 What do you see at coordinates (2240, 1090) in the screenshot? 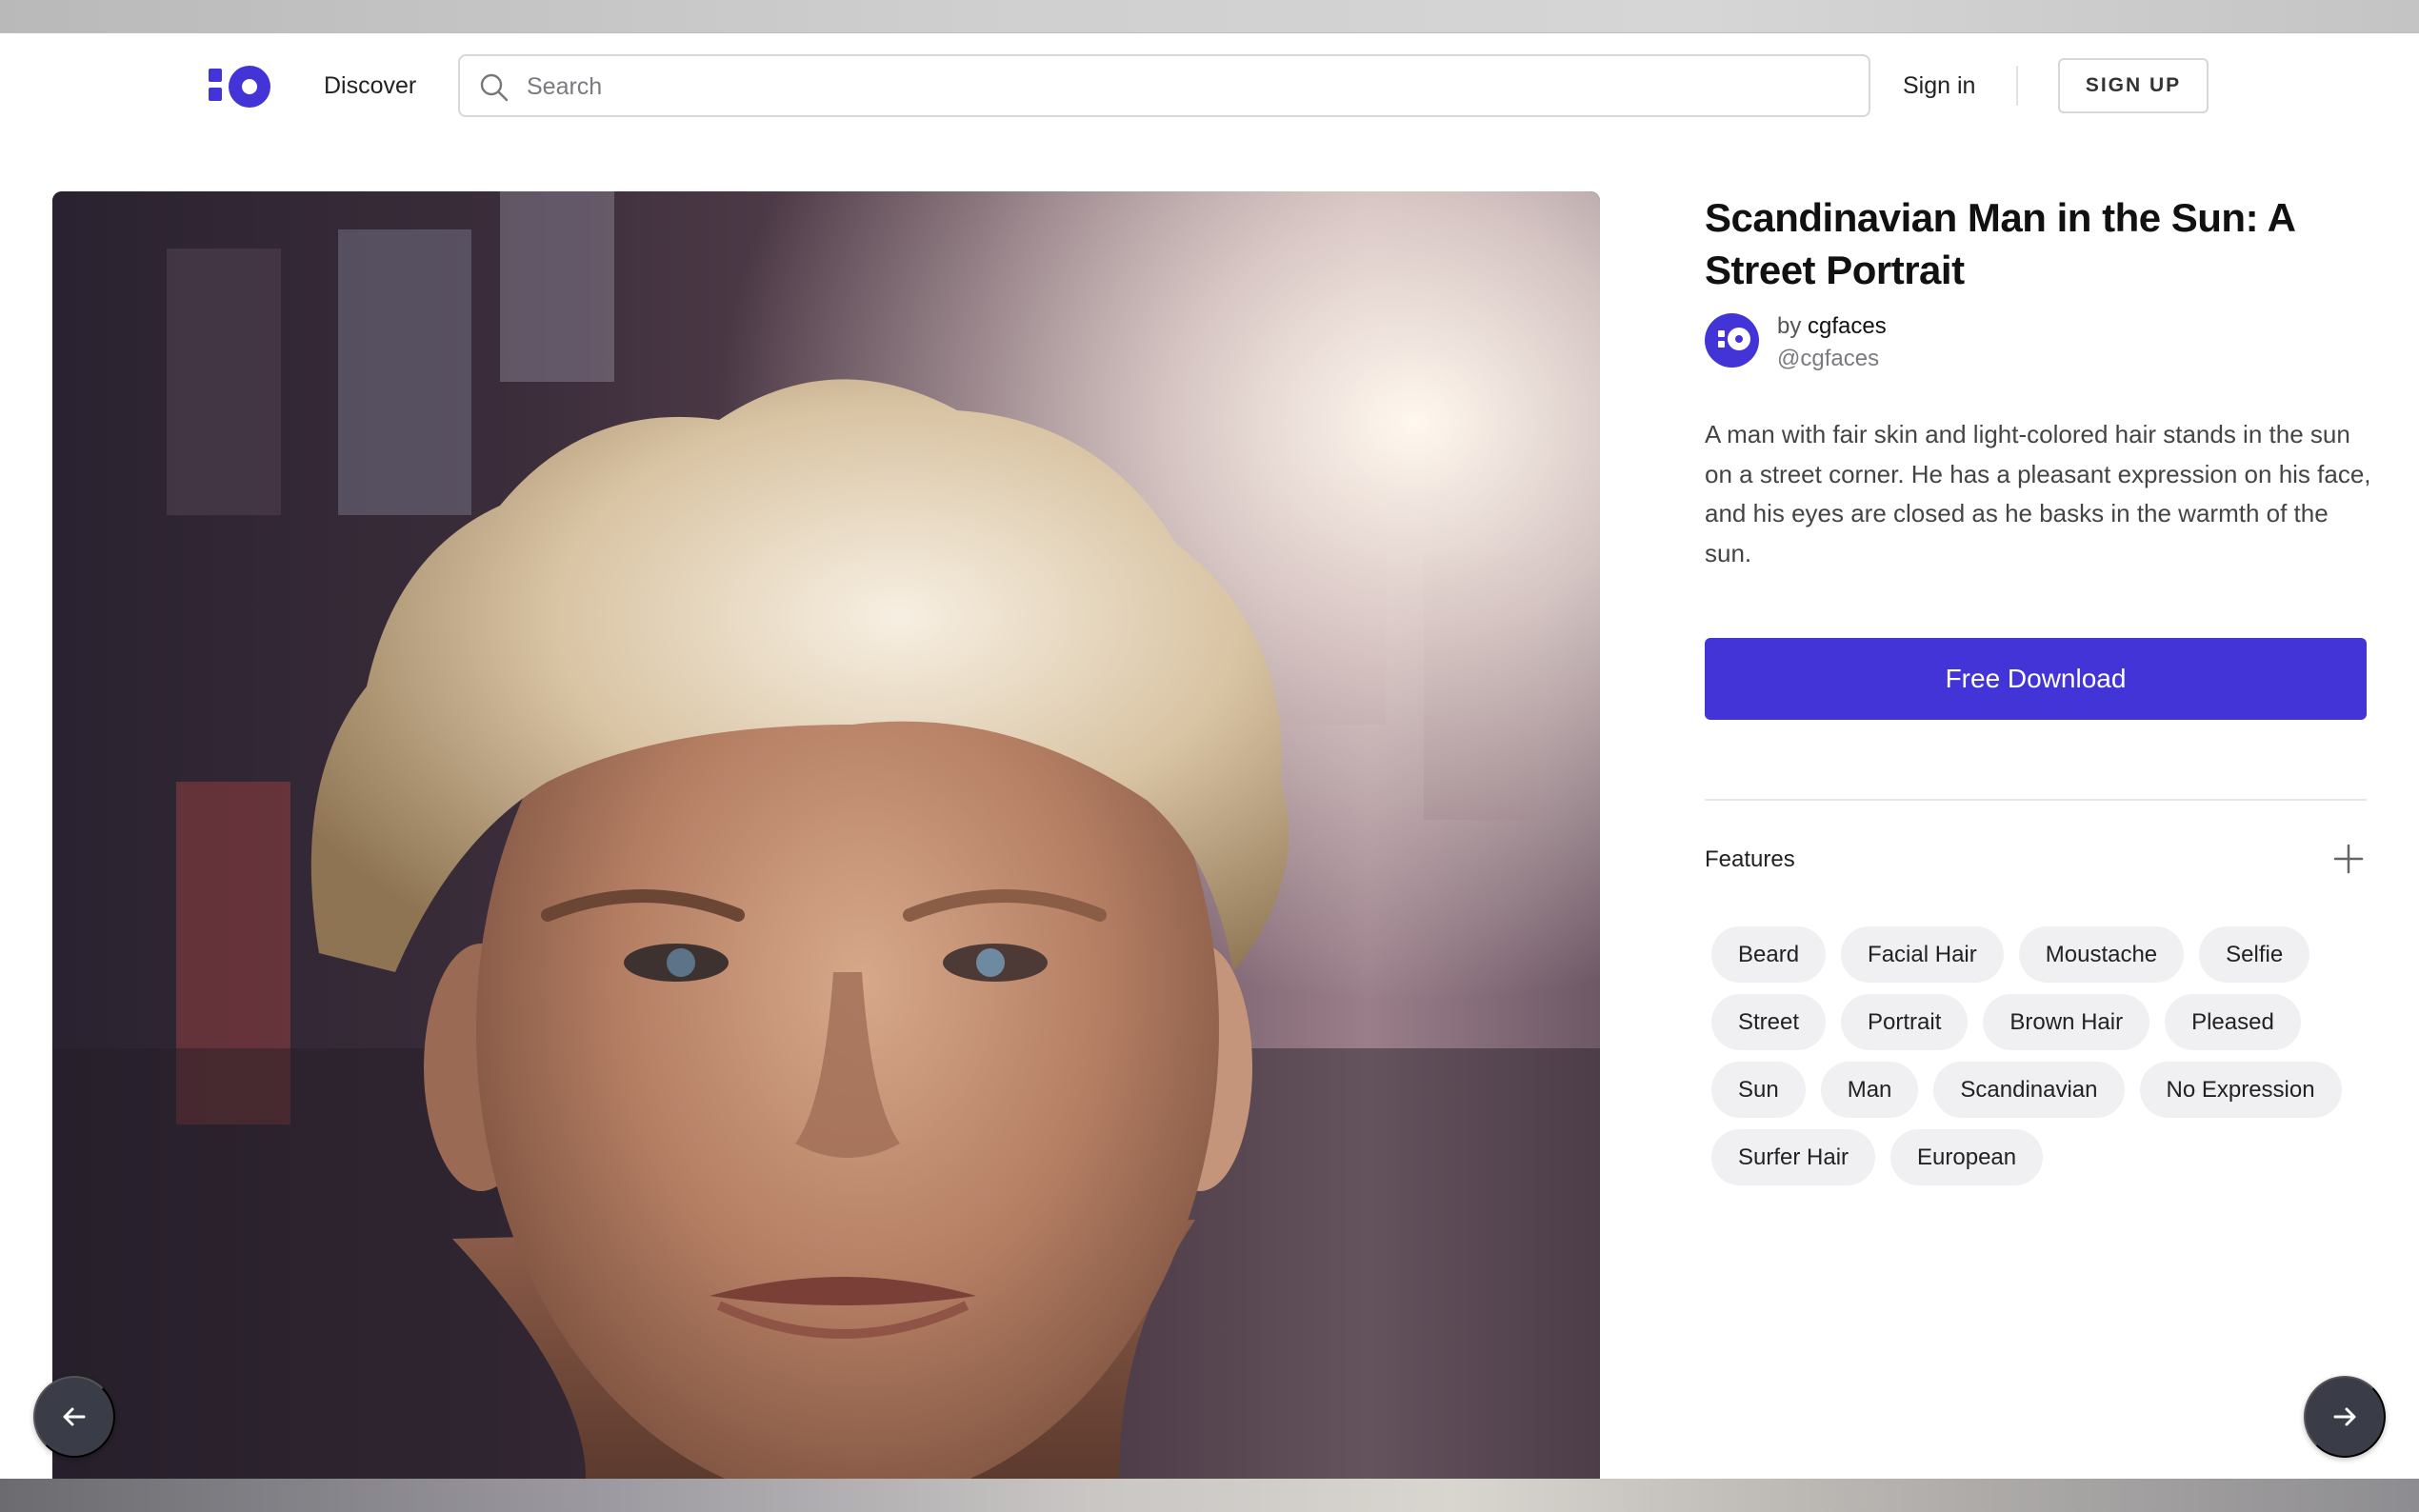
I see `feature-tag: No Expression` at bounding box center [2240, 1090].